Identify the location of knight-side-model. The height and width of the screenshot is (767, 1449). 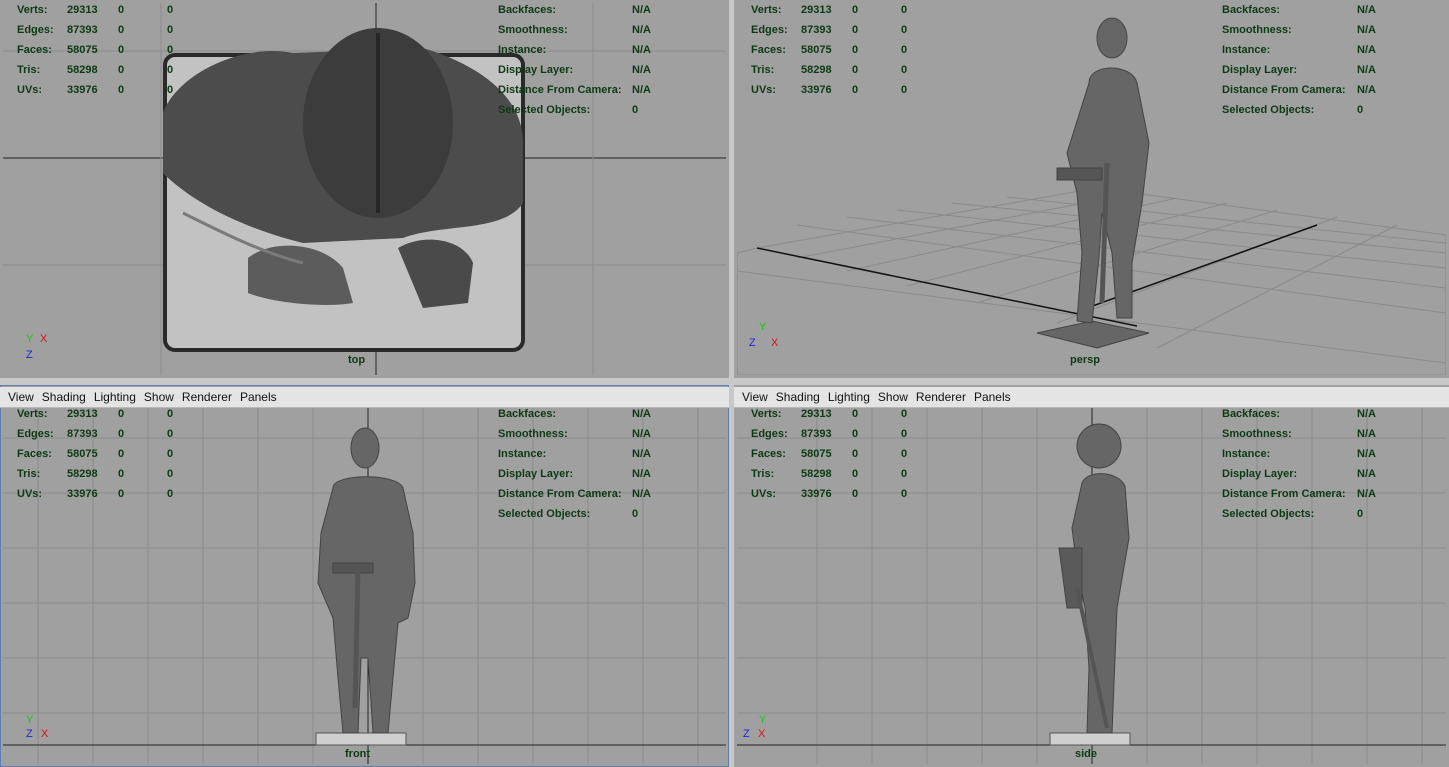
(1090, 584).